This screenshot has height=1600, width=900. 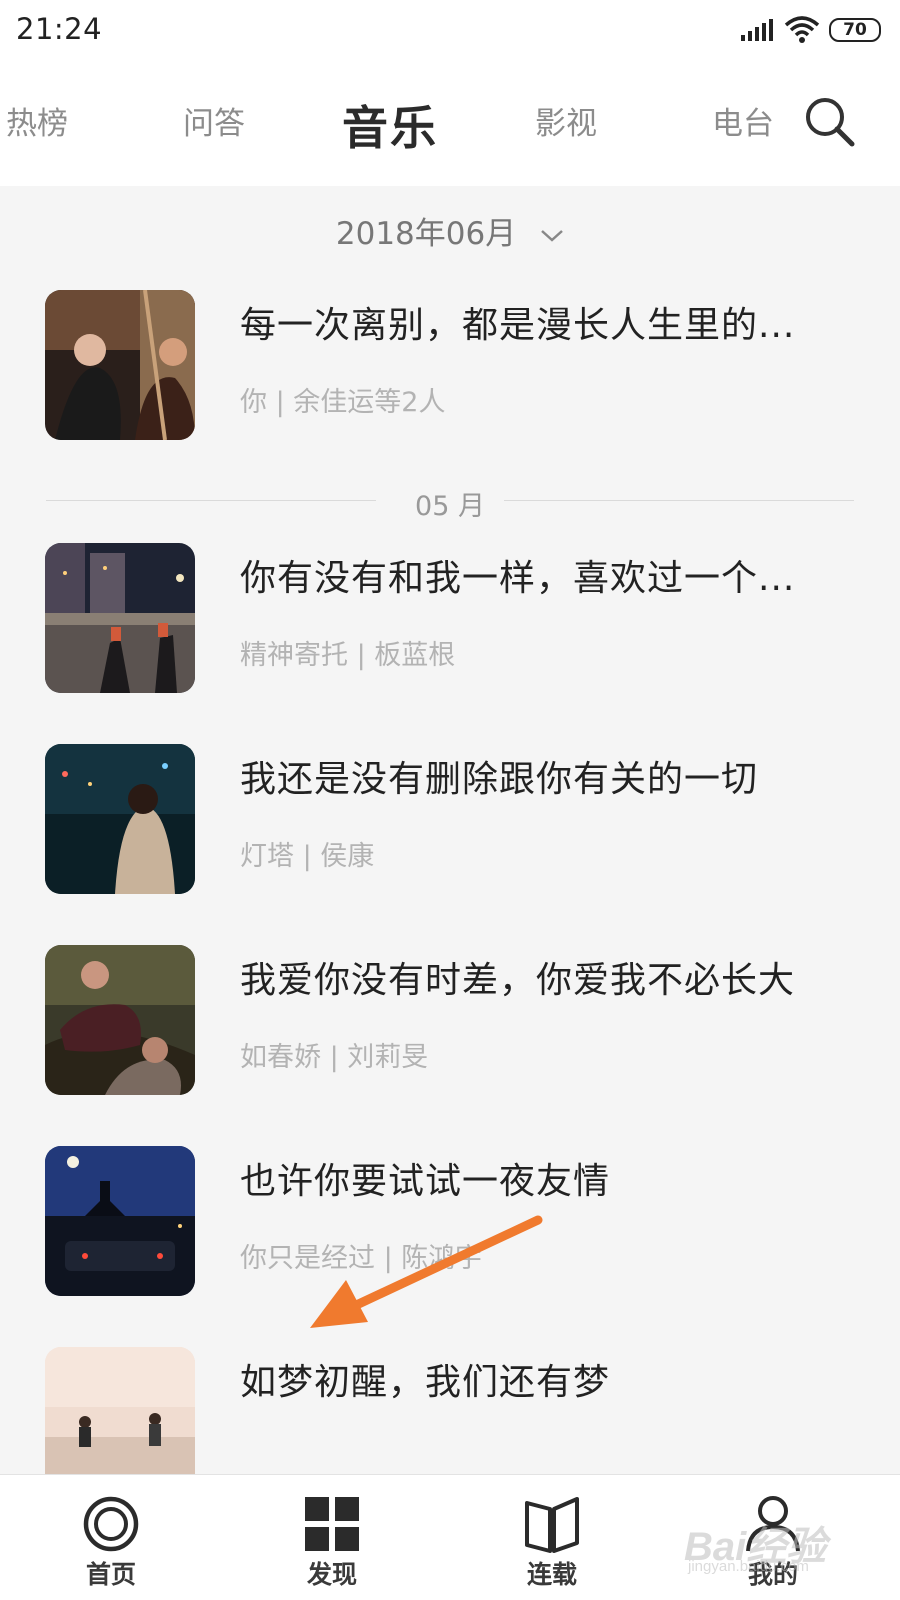 I want to click on feed-item: 也许你要试试一夜友情 你只是经过 | 陈鸿宇, so click(x=450, y=1226).